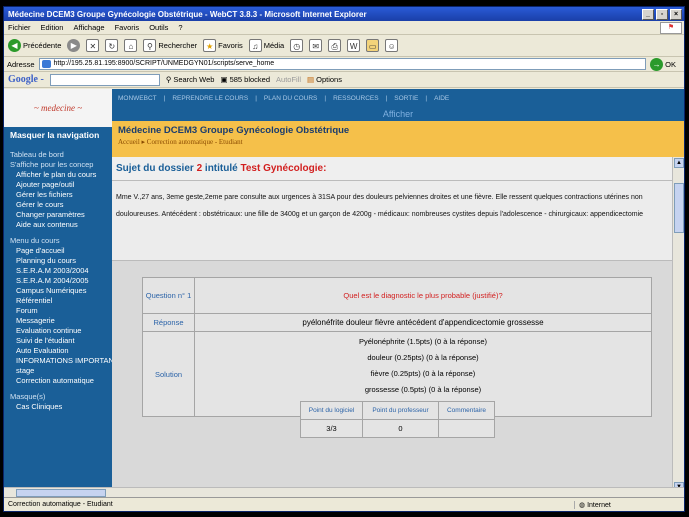 The width and height of the screenshot is (689, 517). I want to click on home-button: ⌂, so click(131, 45).